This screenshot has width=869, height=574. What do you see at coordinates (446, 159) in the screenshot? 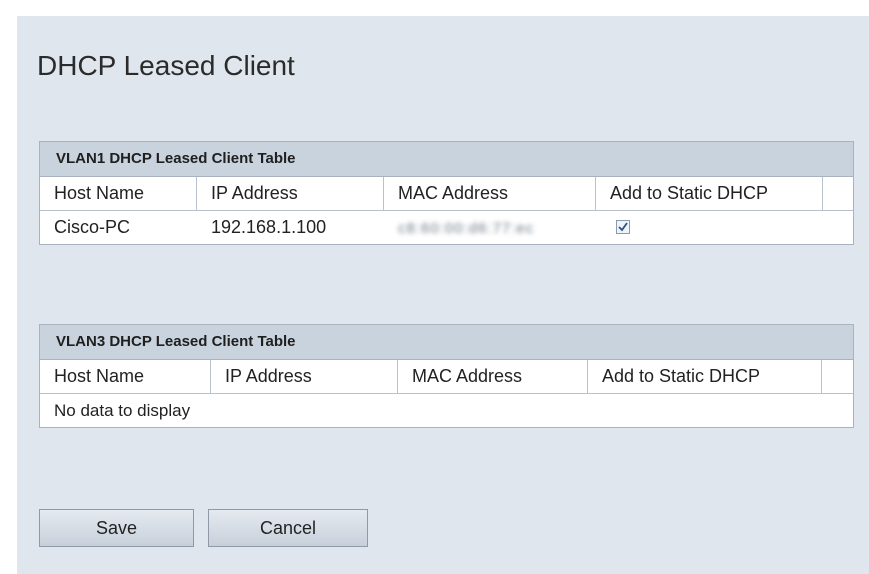
I see `table-title: VLAN1 DHCP Leased Client Table` at bounding box center [446, 159].